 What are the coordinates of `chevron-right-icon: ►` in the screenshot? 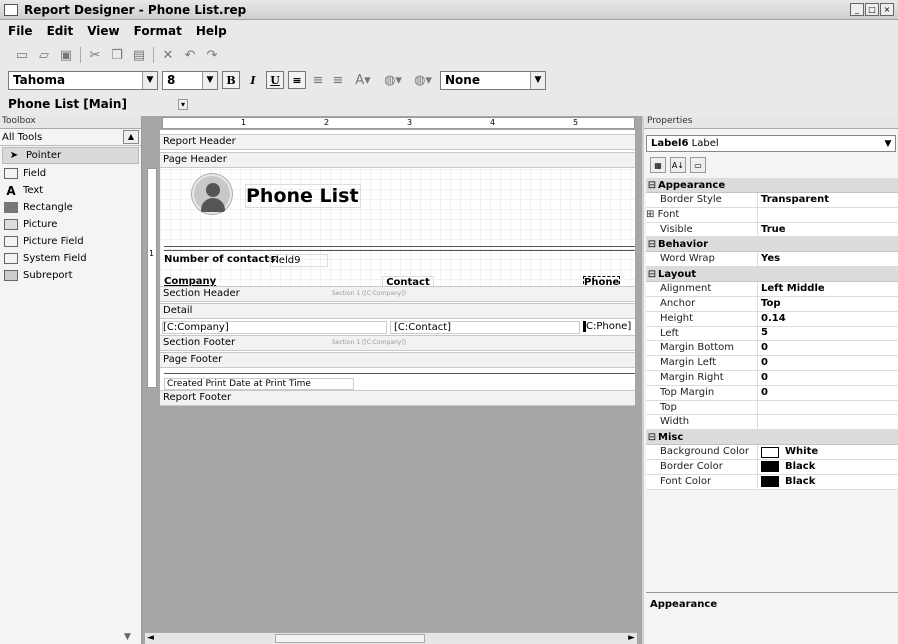 It's located at (631, 638).